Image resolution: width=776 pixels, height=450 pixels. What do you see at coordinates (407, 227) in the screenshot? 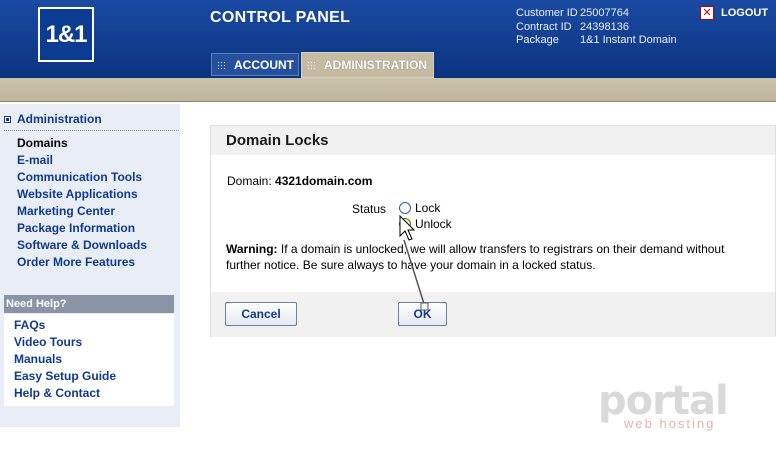
I see `mouse-cursor-icon` at bounding box center [407, 227].